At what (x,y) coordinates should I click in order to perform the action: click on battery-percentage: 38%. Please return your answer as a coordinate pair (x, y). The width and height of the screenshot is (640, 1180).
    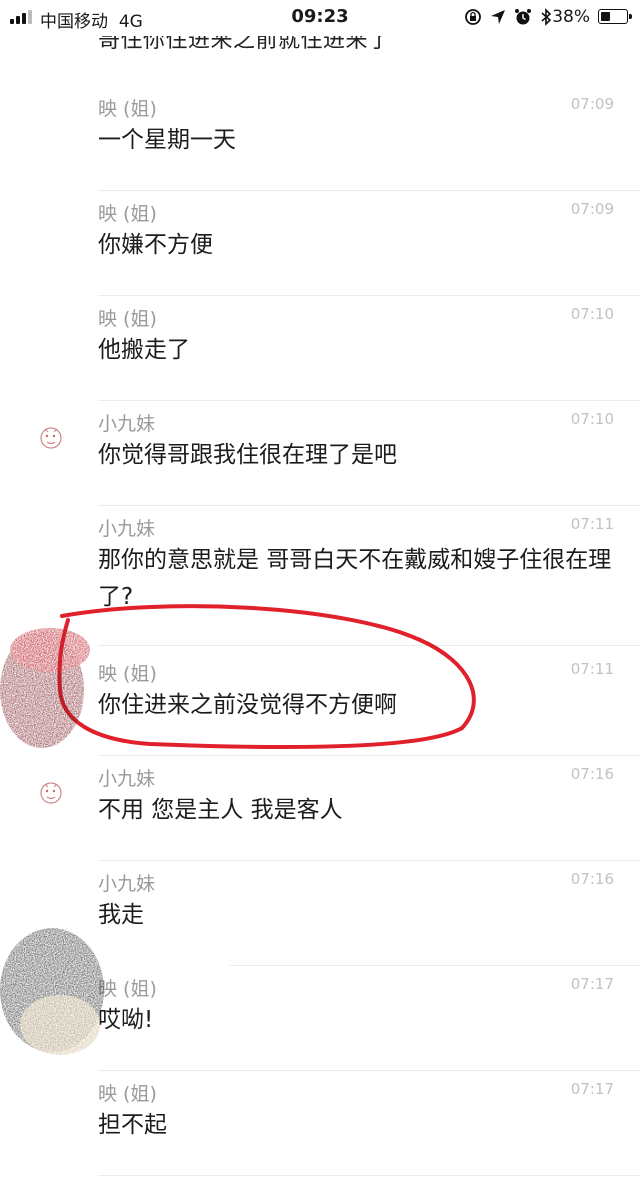
    Looking at the image, I should click on (571, 17).